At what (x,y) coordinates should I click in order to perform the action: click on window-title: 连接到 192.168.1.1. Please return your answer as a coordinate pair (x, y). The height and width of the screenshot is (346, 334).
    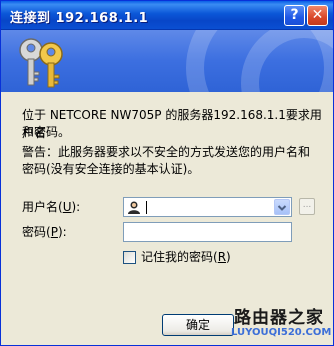
    Looking at the image, I should click on (79, 18).